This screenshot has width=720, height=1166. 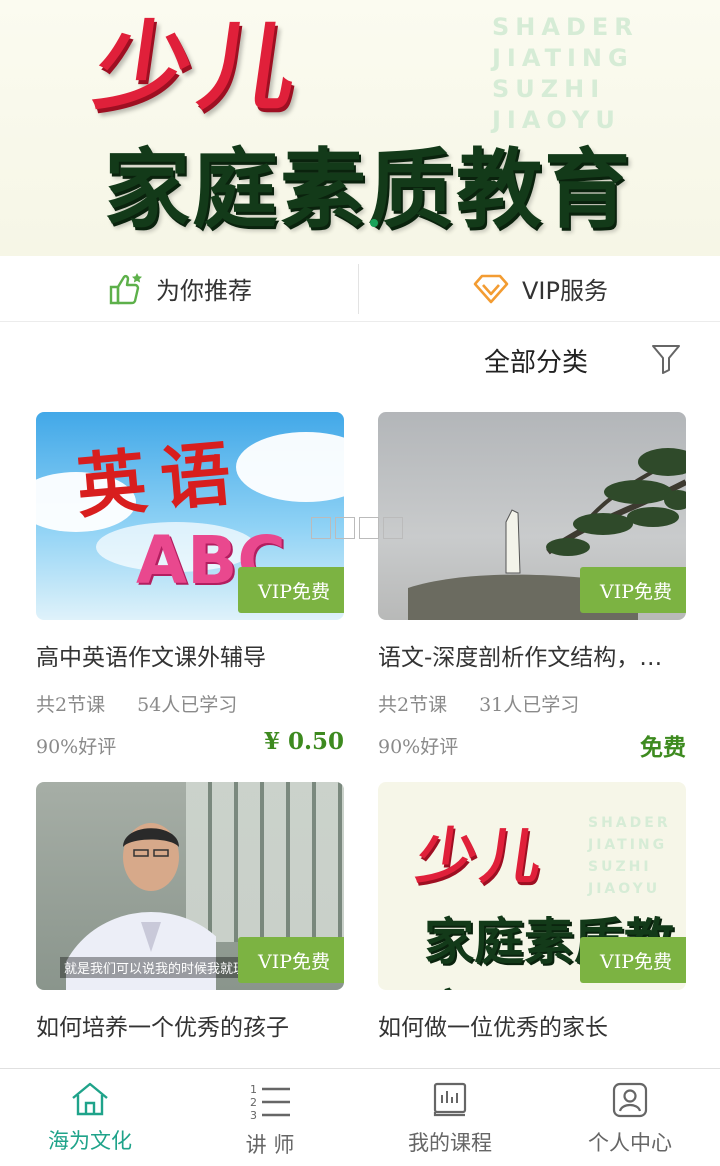 I want to click on user-icon, so click(x=630, y=1100).